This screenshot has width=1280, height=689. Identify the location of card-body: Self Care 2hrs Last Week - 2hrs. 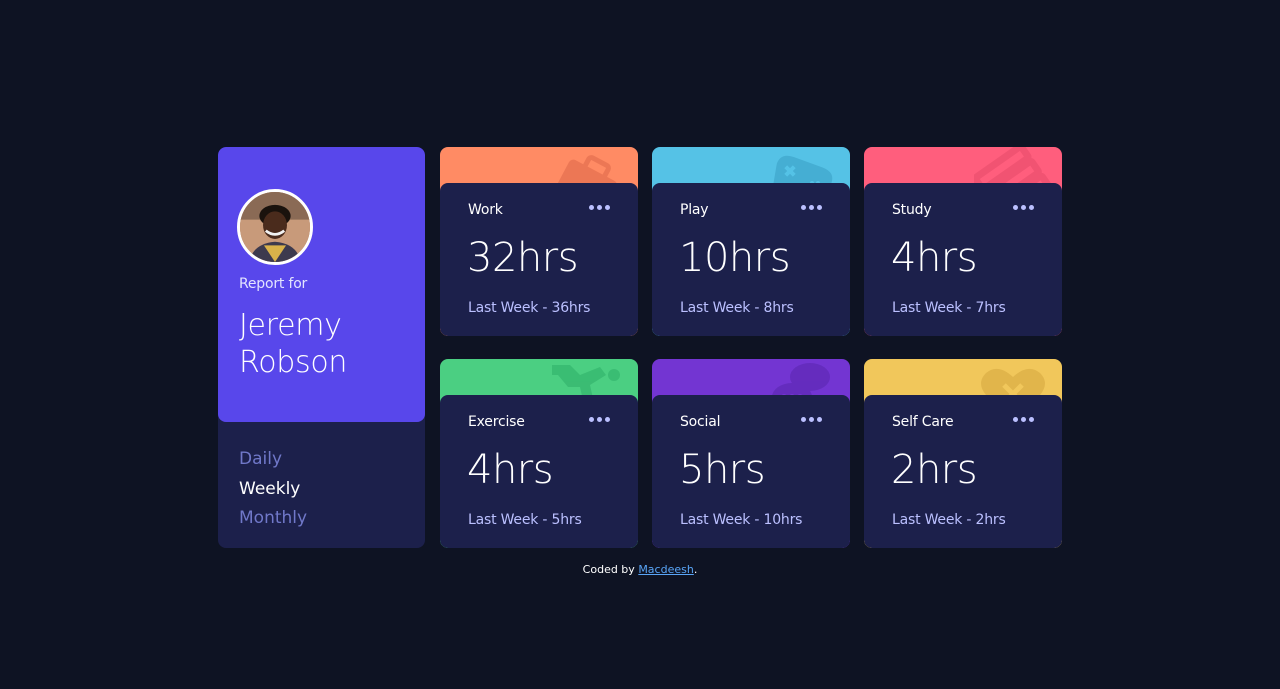
(963, 471).